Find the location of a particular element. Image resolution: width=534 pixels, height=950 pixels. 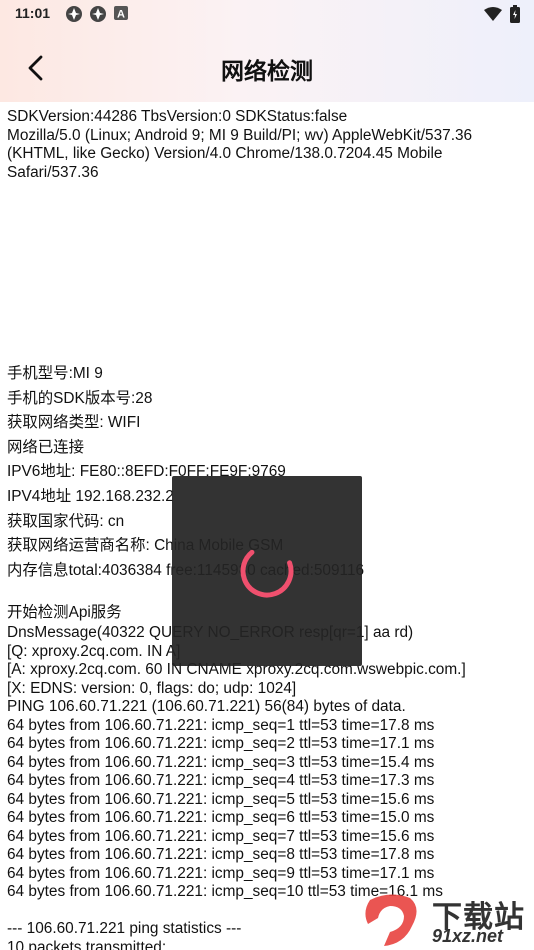

status-notification-icons: A is located at coordinates (98, 14).